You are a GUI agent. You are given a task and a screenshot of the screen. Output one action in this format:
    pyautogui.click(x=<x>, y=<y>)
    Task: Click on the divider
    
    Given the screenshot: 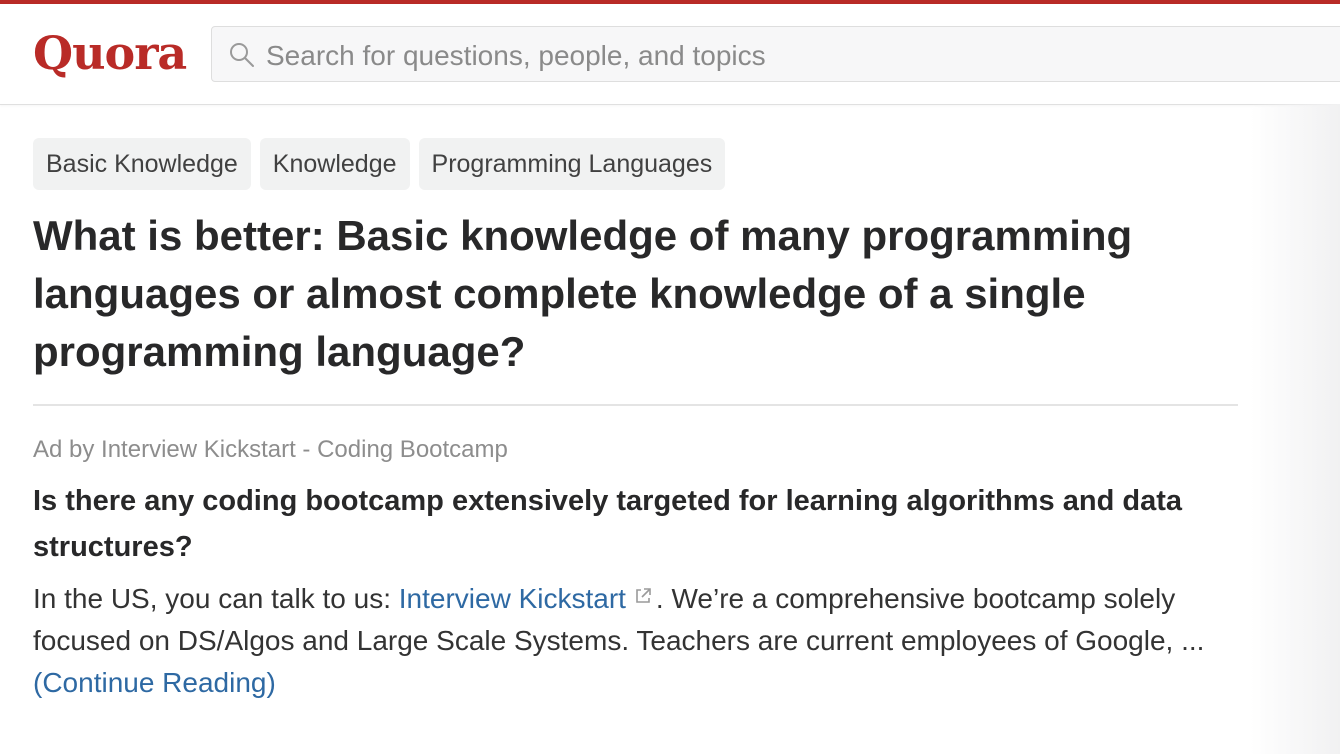 What is the action you would take?
    pyautogui.click(x=635, y=405)
    